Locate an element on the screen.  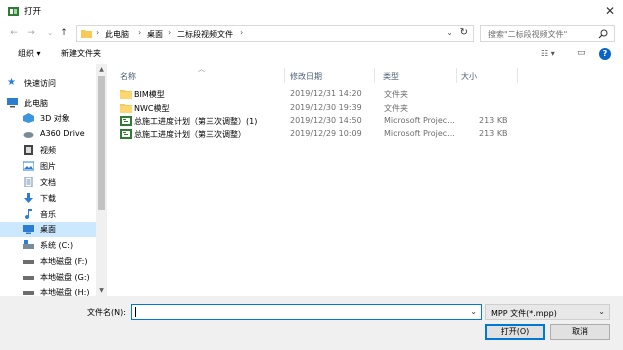
column-header-date: 修改日期 is located at coordinates (306, 76).